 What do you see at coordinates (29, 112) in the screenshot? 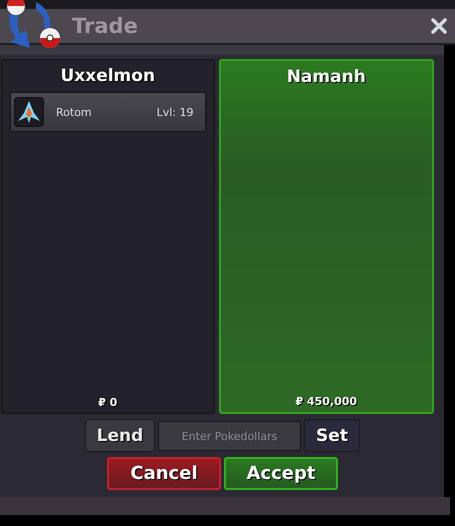
I see `pokemon-icon` at bounding box center [29, 112].